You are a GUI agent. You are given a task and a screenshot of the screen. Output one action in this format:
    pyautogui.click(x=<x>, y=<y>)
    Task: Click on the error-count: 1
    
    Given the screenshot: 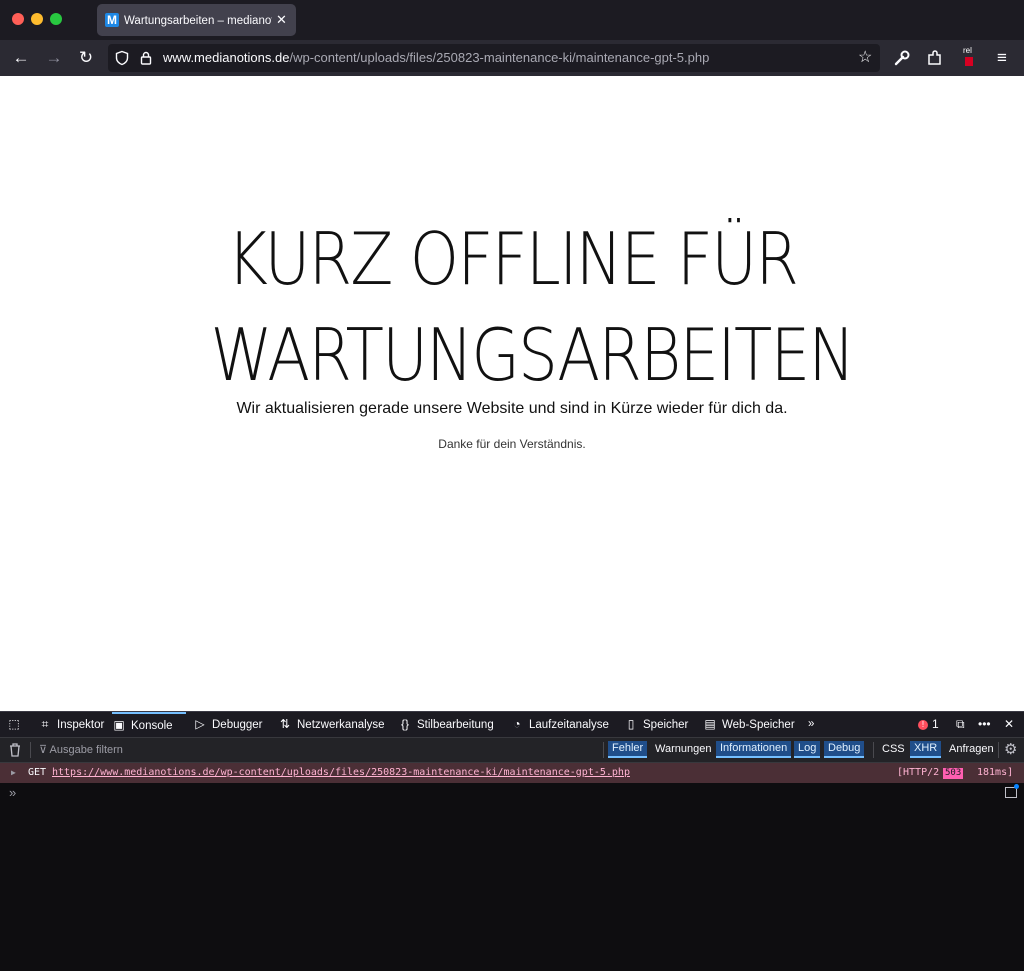 What is the action you would take?
    pyautogui.click(x=935, y=724)
    